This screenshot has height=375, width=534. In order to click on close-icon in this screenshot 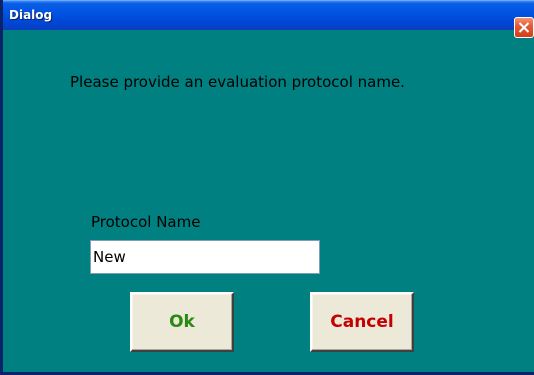, I will do `click(524, 27)`.